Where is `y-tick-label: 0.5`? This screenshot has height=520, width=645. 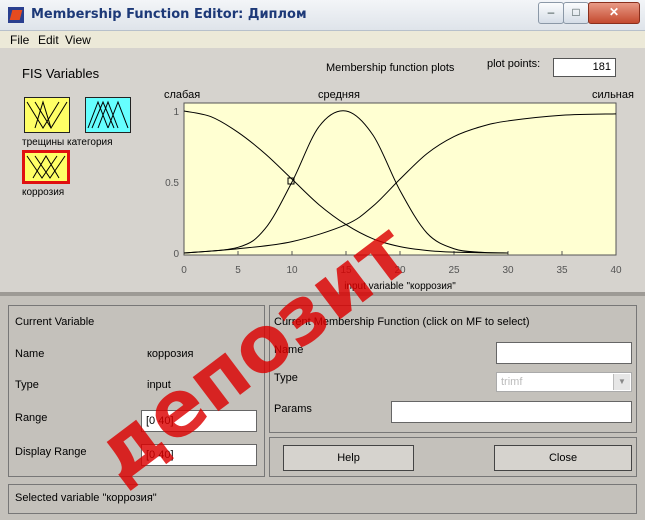
y-tick-label: 0.5 is located at coordinates (172, 183).